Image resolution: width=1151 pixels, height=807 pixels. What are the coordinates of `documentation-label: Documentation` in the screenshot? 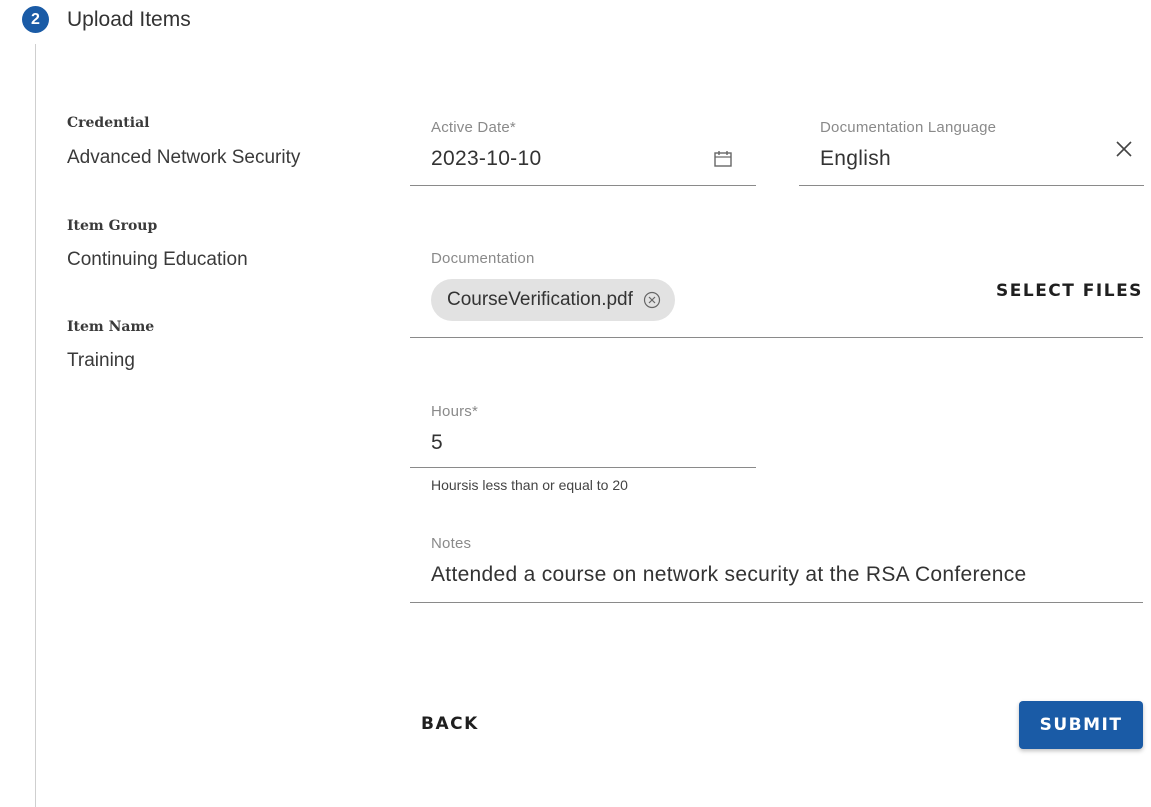 It's located at (483, 258).